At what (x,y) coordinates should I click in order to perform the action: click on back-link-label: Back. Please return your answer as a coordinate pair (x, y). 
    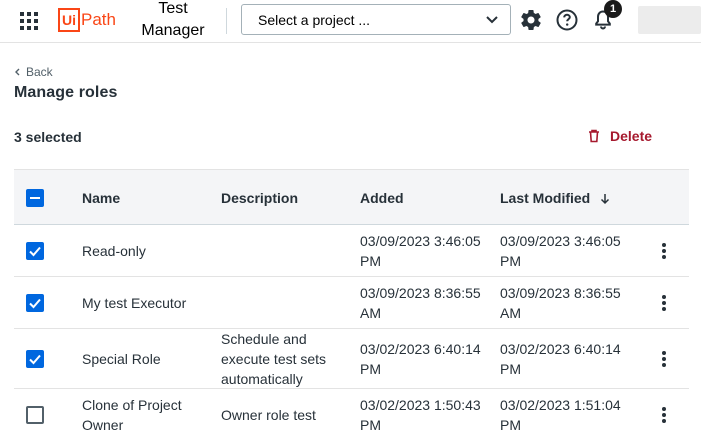
    Looking at the image, I should click on (39, 72).